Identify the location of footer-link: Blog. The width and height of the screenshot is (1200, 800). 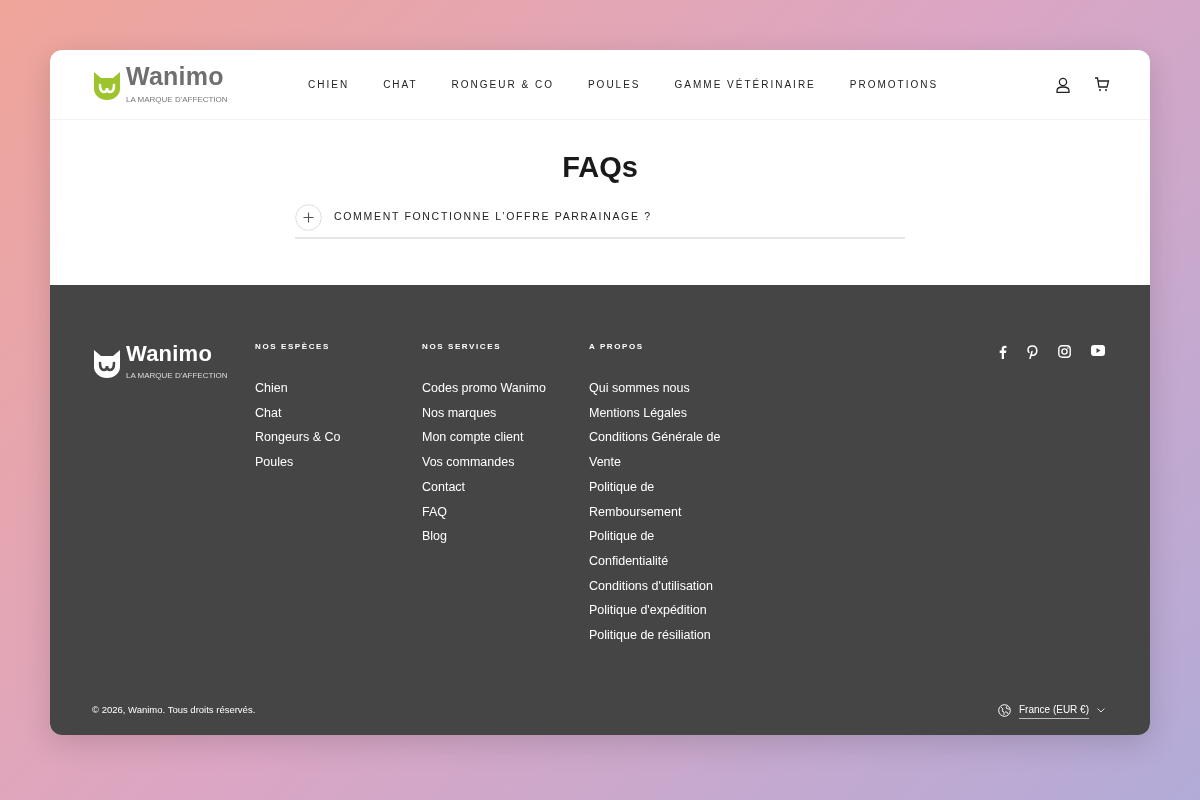
(494, 536).